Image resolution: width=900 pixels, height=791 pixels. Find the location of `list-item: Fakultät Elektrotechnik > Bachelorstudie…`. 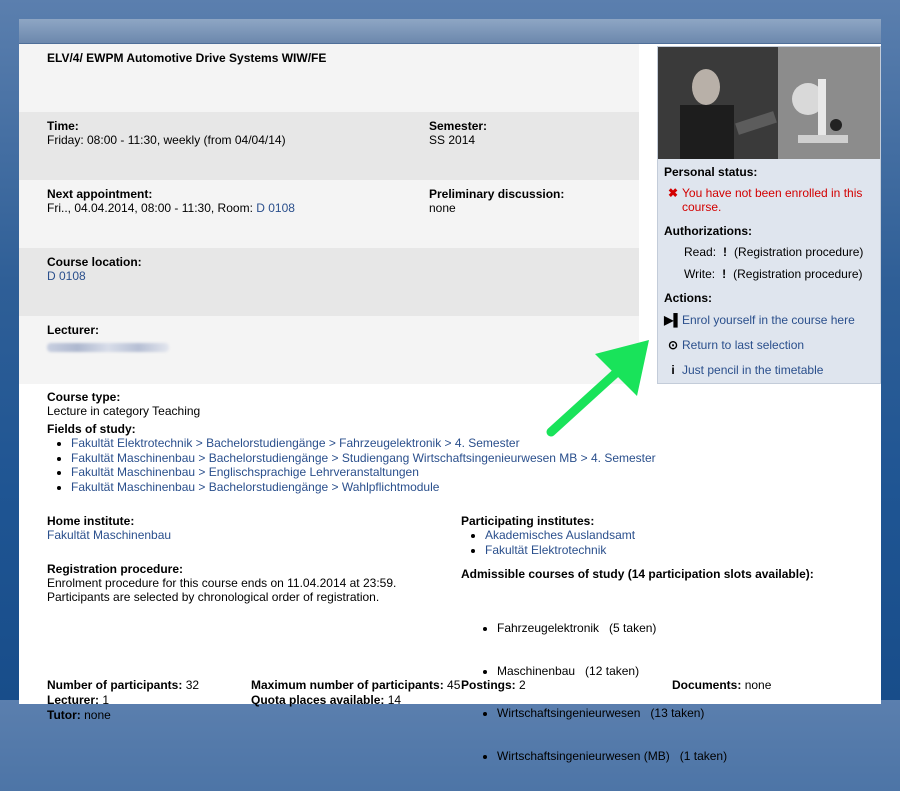

list-item: Fakultät Elektrotechnik > Bachelorstudie… is located at coordinates (469, 443).